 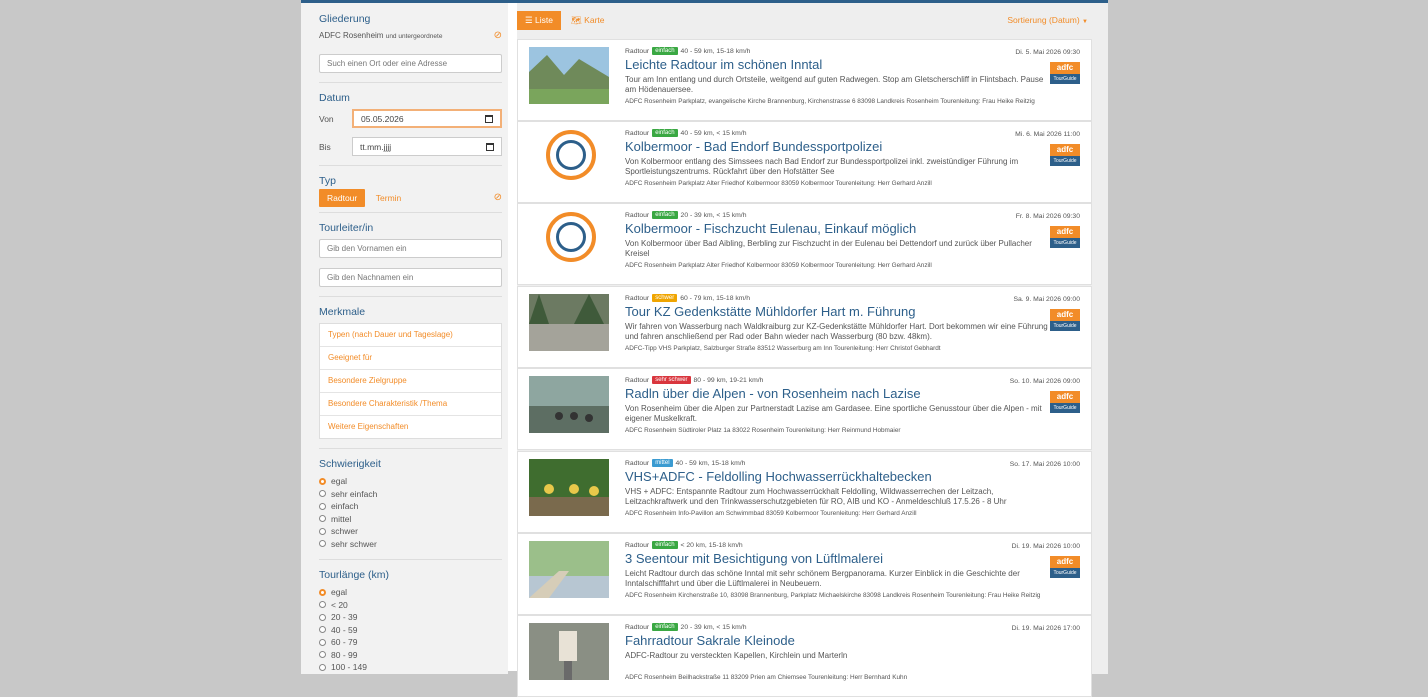 I want to click on typ-radtour-button: Radtour, so click(x=342, y=197).